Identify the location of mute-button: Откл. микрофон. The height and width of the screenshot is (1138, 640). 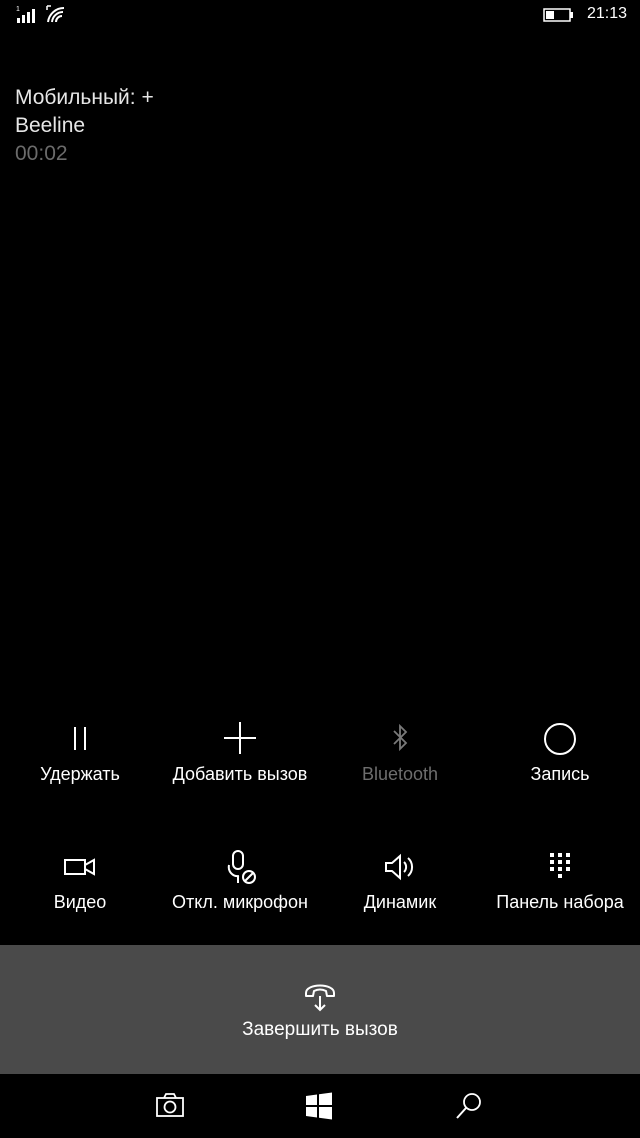
(240, 900).